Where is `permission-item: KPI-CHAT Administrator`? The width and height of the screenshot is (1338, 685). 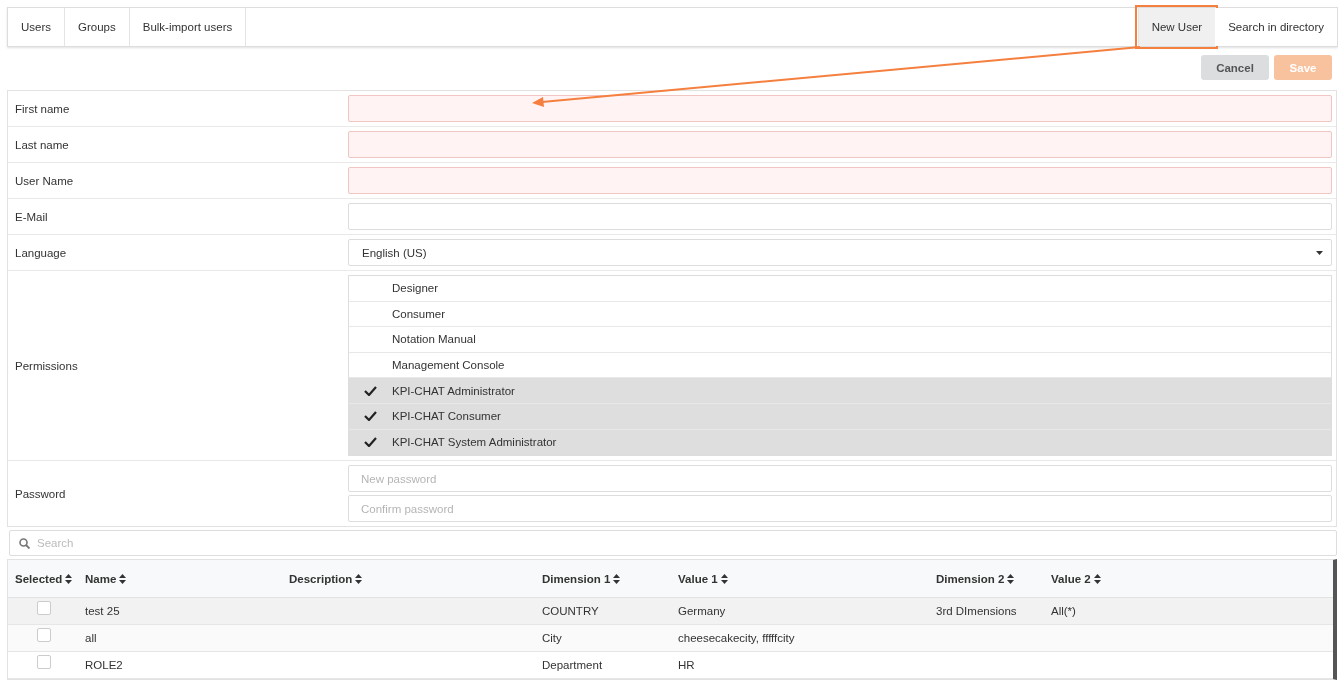 permission-item: KPI-CHAT Administrator is located at coordinates (840, 391).